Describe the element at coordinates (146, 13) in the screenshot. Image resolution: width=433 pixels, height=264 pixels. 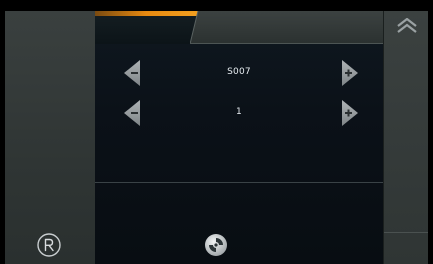
I see `tab-active-accent` at that location.